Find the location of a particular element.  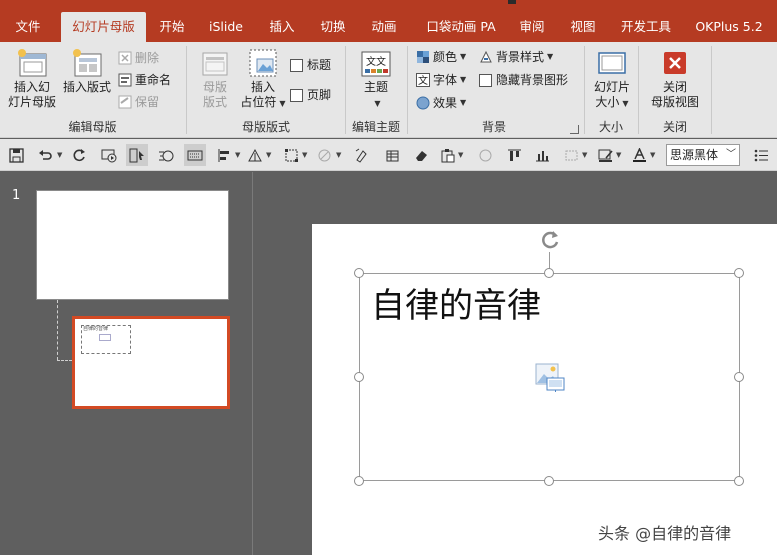

colors-button: 颜色 ▼ is located at coordinates (441, 57).